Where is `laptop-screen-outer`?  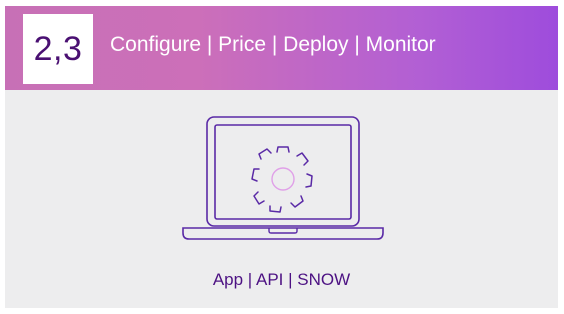
laptop-screen-outer is located at coordinates (283, 171).